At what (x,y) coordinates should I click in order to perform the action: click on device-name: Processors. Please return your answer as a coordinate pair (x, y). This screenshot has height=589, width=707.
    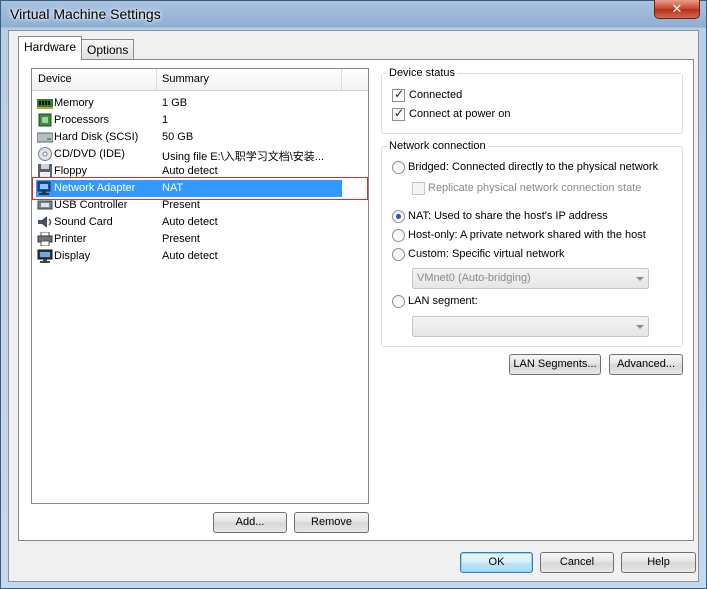
    Looking at the image, I should click on (82, 120).